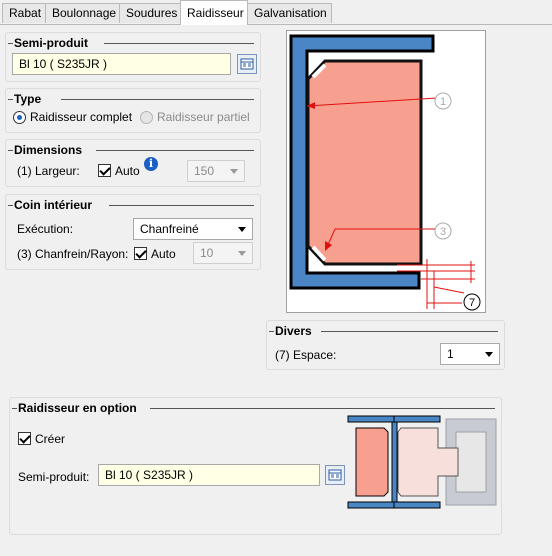  What do you see at coordinates (48, 171) in the screenshot?
I see `largeur-label: (1) Largeur:` at bounding box center [48, 171].